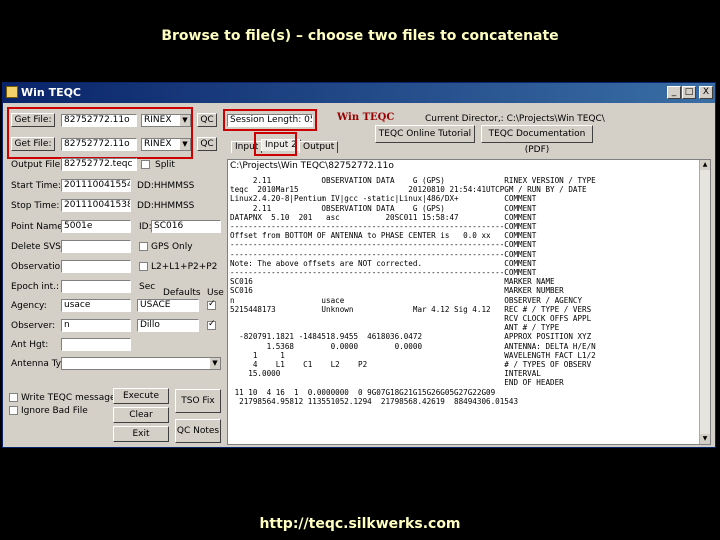  What do you see at coordinates (319, 147) in the screenshot?
I see `tab-output: Output` at bounding box center [319, 147].